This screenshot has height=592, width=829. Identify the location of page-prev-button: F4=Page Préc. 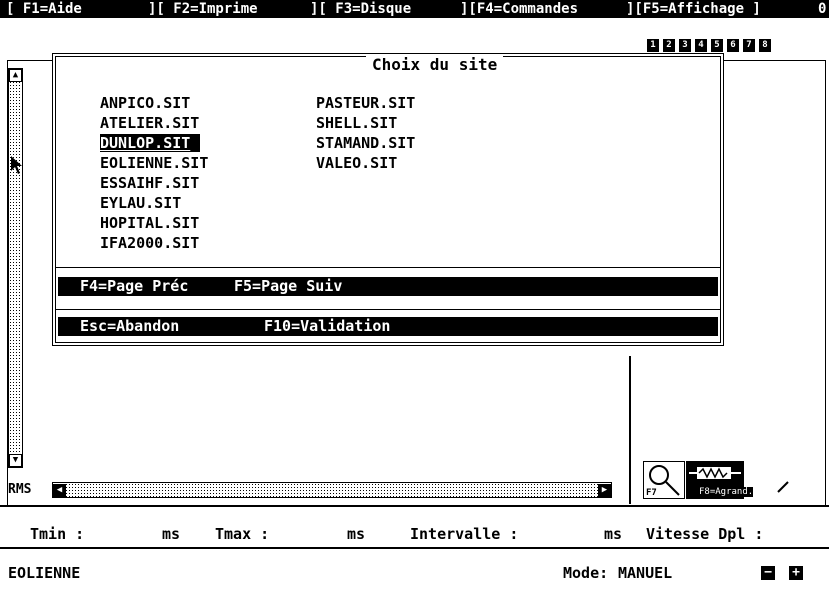
(134, 286).